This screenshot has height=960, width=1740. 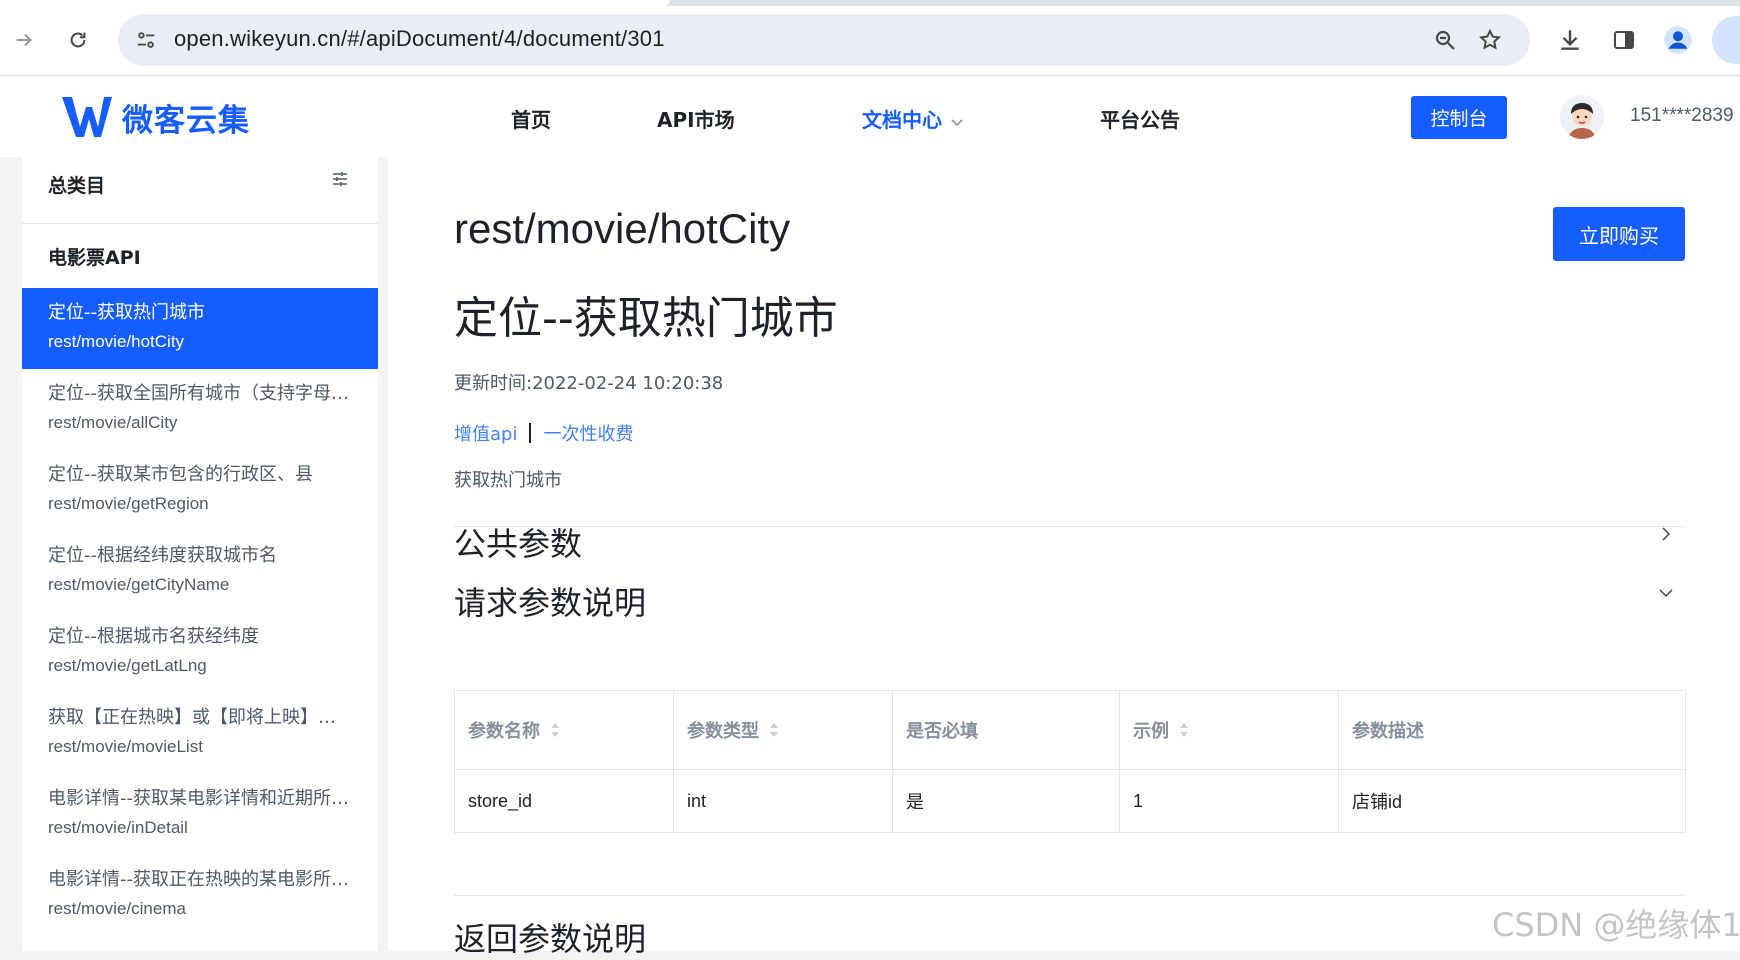 What do you see at coordinates (200, 652) in the screenshot?
I see `sidebar-item-get-lat-lng: 定位--根据城市名获经纬度 rest/movie/getLatLng` at bounding box center [200, 652].